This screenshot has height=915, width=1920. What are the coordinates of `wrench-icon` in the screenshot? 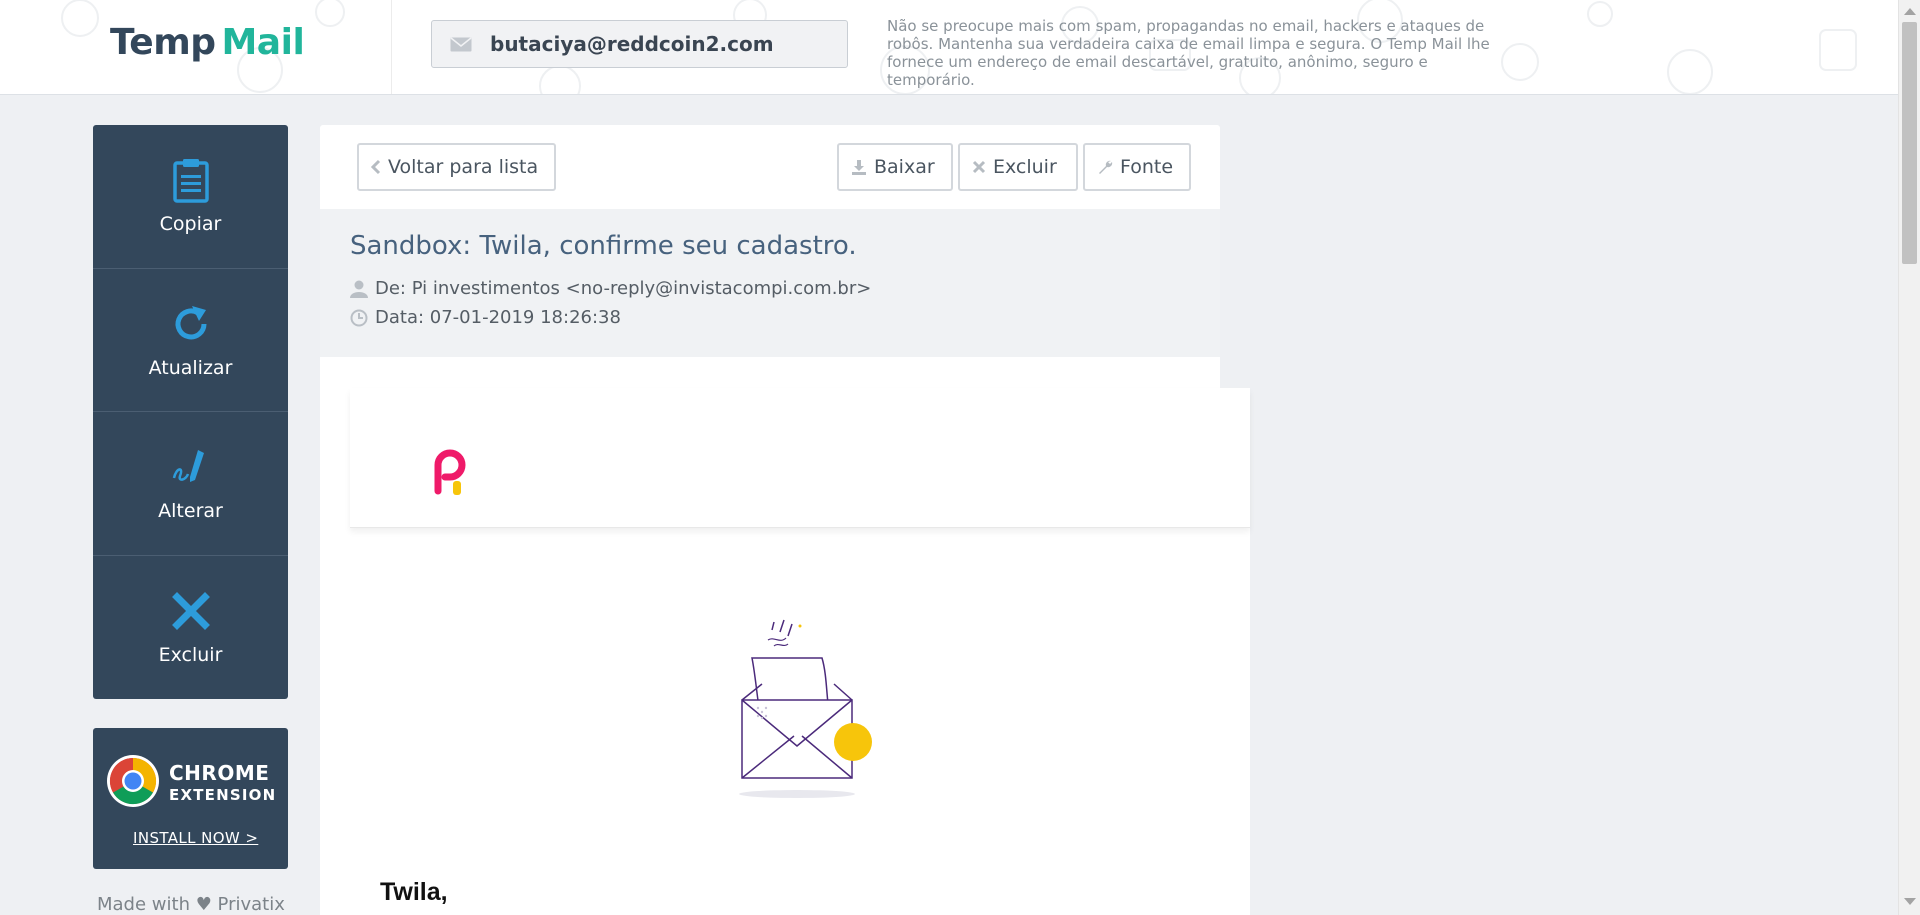 It's located at (1105, 167).